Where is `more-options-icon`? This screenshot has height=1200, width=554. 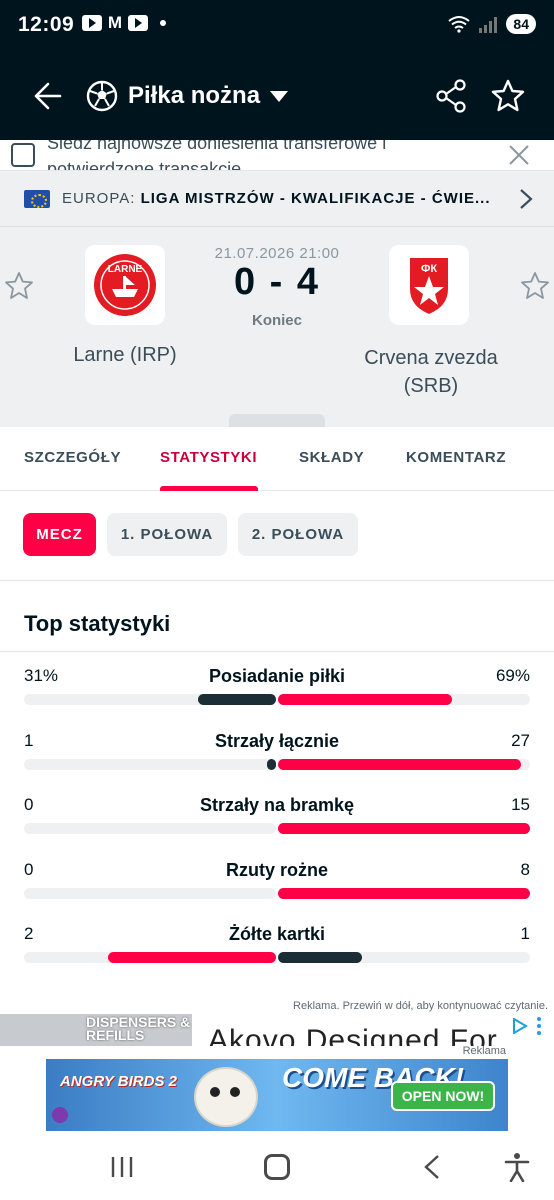
more-options-icon is located at coordinates (539, 1026).